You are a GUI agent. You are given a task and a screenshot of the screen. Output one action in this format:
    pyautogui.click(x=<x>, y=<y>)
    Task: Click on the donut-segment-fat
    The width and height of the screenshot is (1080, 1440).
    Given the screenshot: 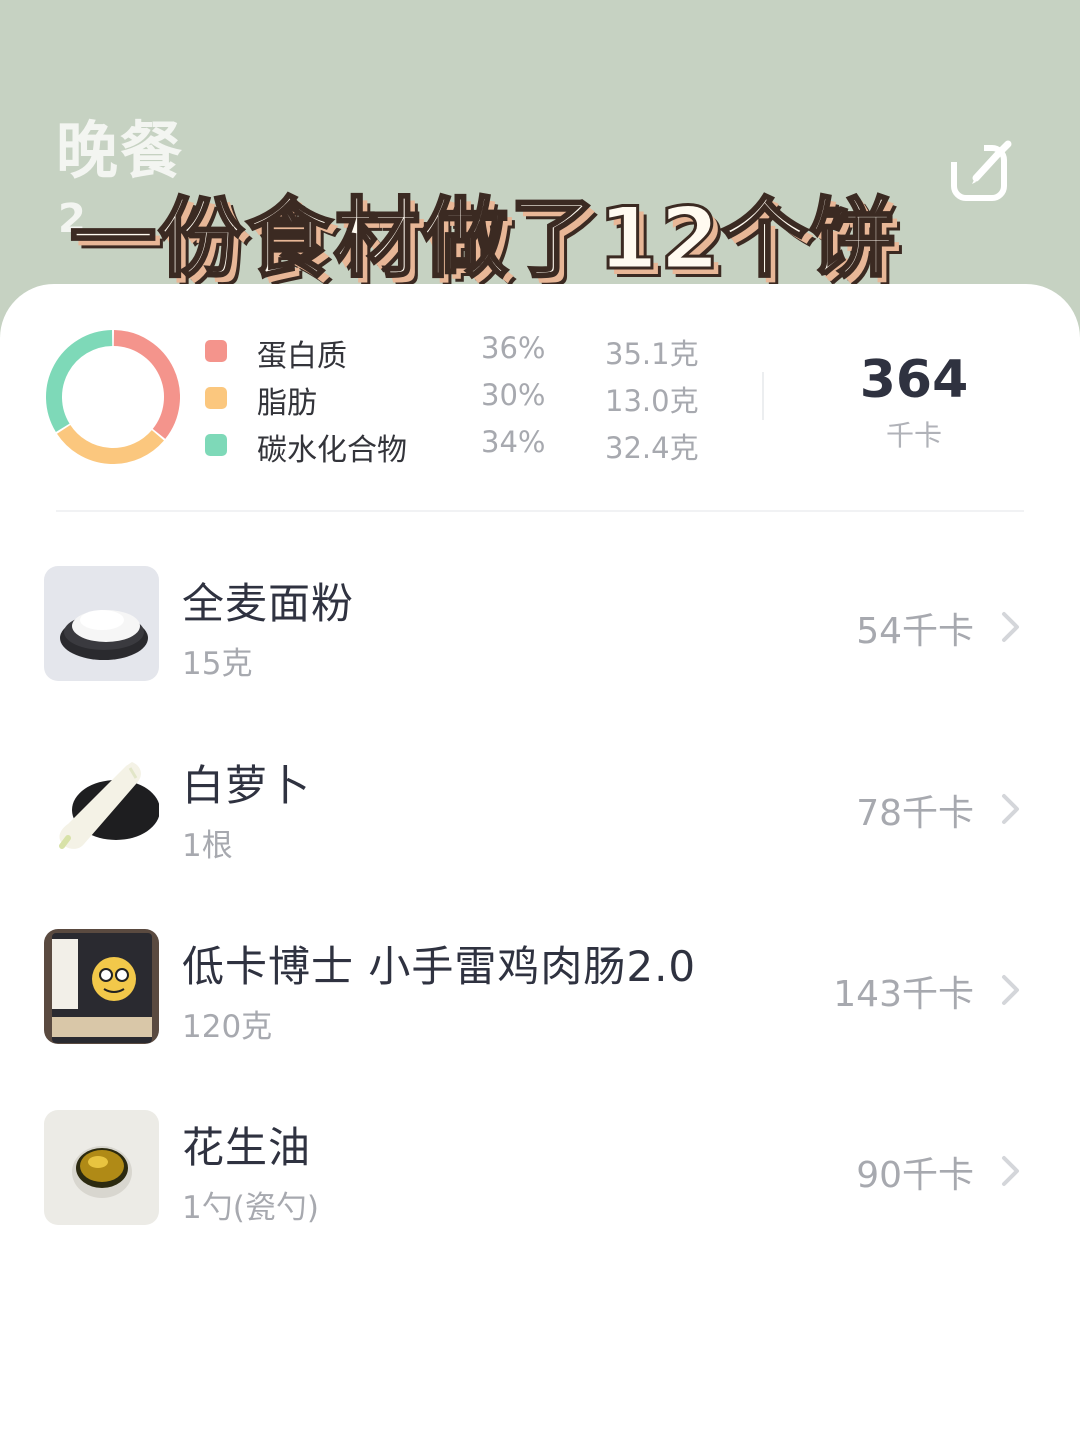 What is the action you would take?
    pyautogui.click(x=110, y=444)
    